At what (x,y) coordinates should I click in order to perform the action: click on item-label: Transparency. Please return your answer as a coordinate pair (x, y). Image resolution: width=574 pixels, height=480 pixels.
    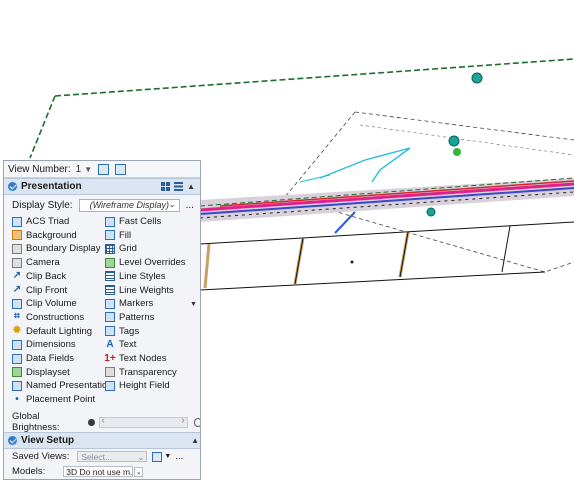
    Looking at the image, I should click on (148, 372).